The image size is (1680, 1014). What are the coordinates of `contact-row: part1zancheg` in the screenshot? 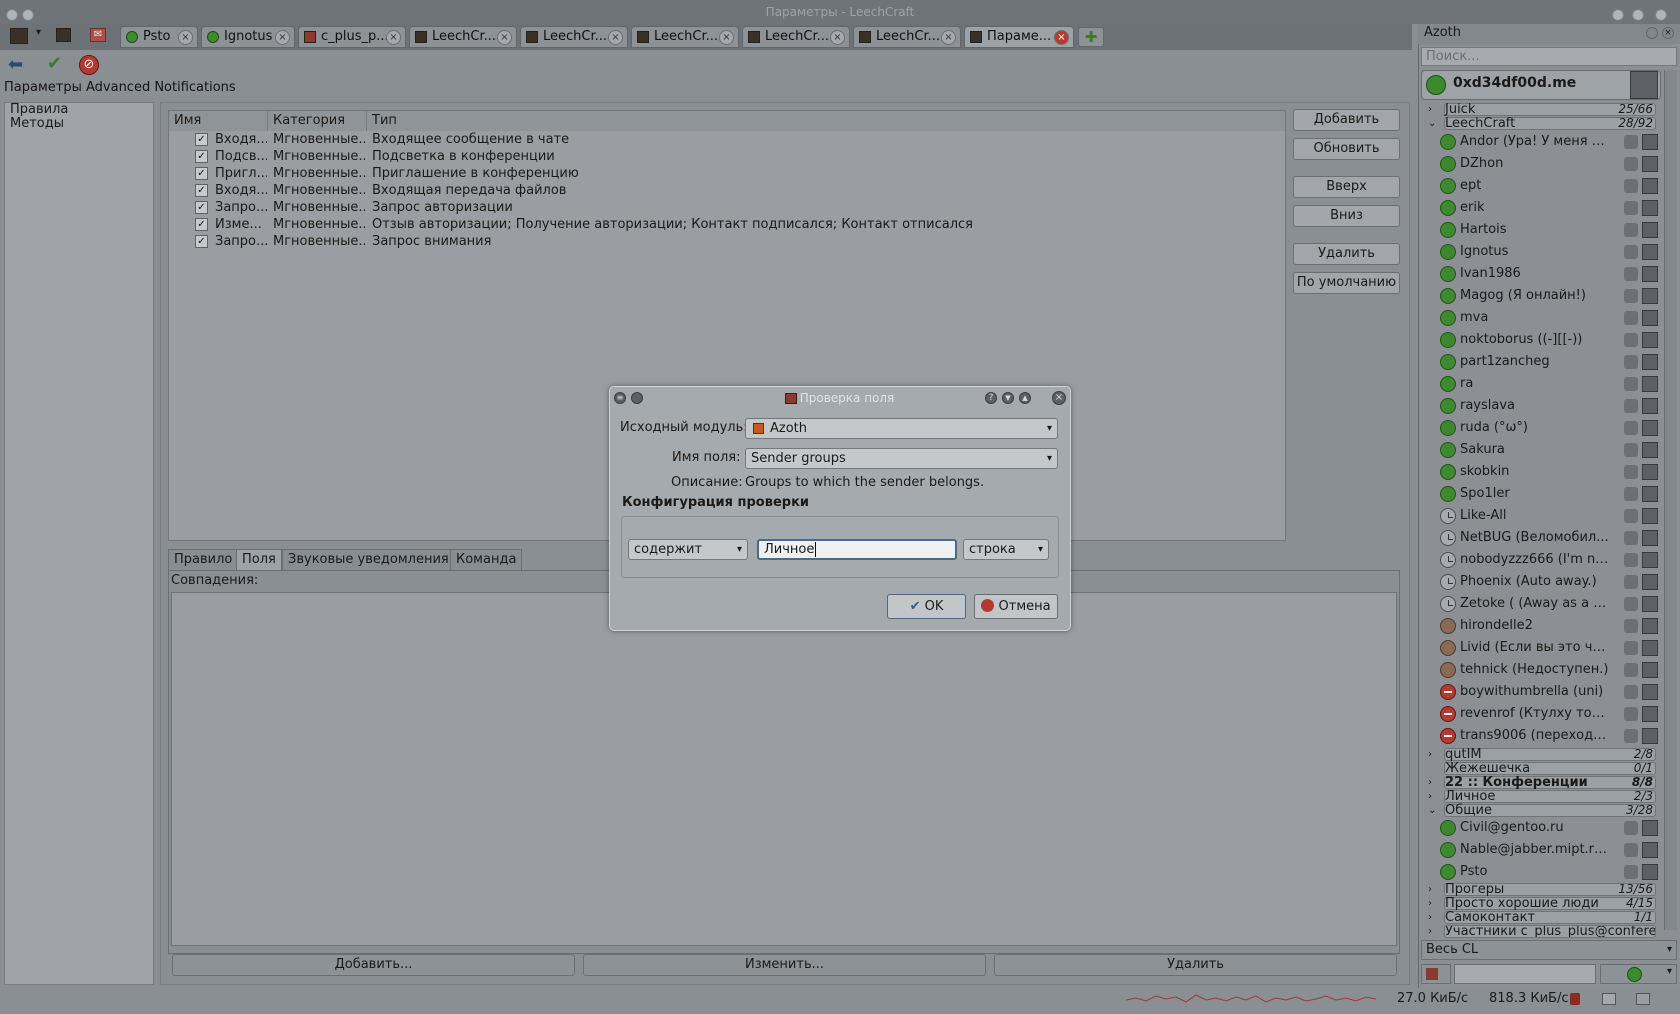 It's located at (1549, 362).